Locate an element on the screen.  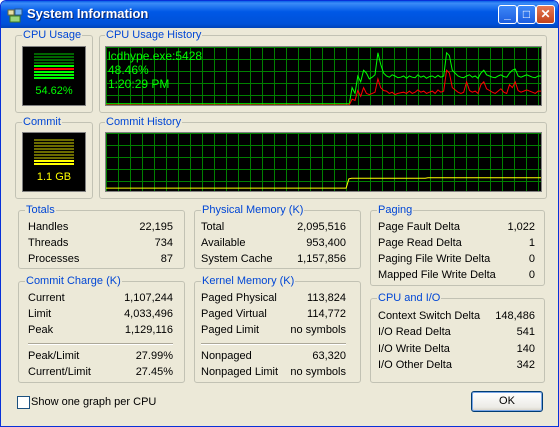
totals-row: Processes 87 is located at coordinates (100, 259).